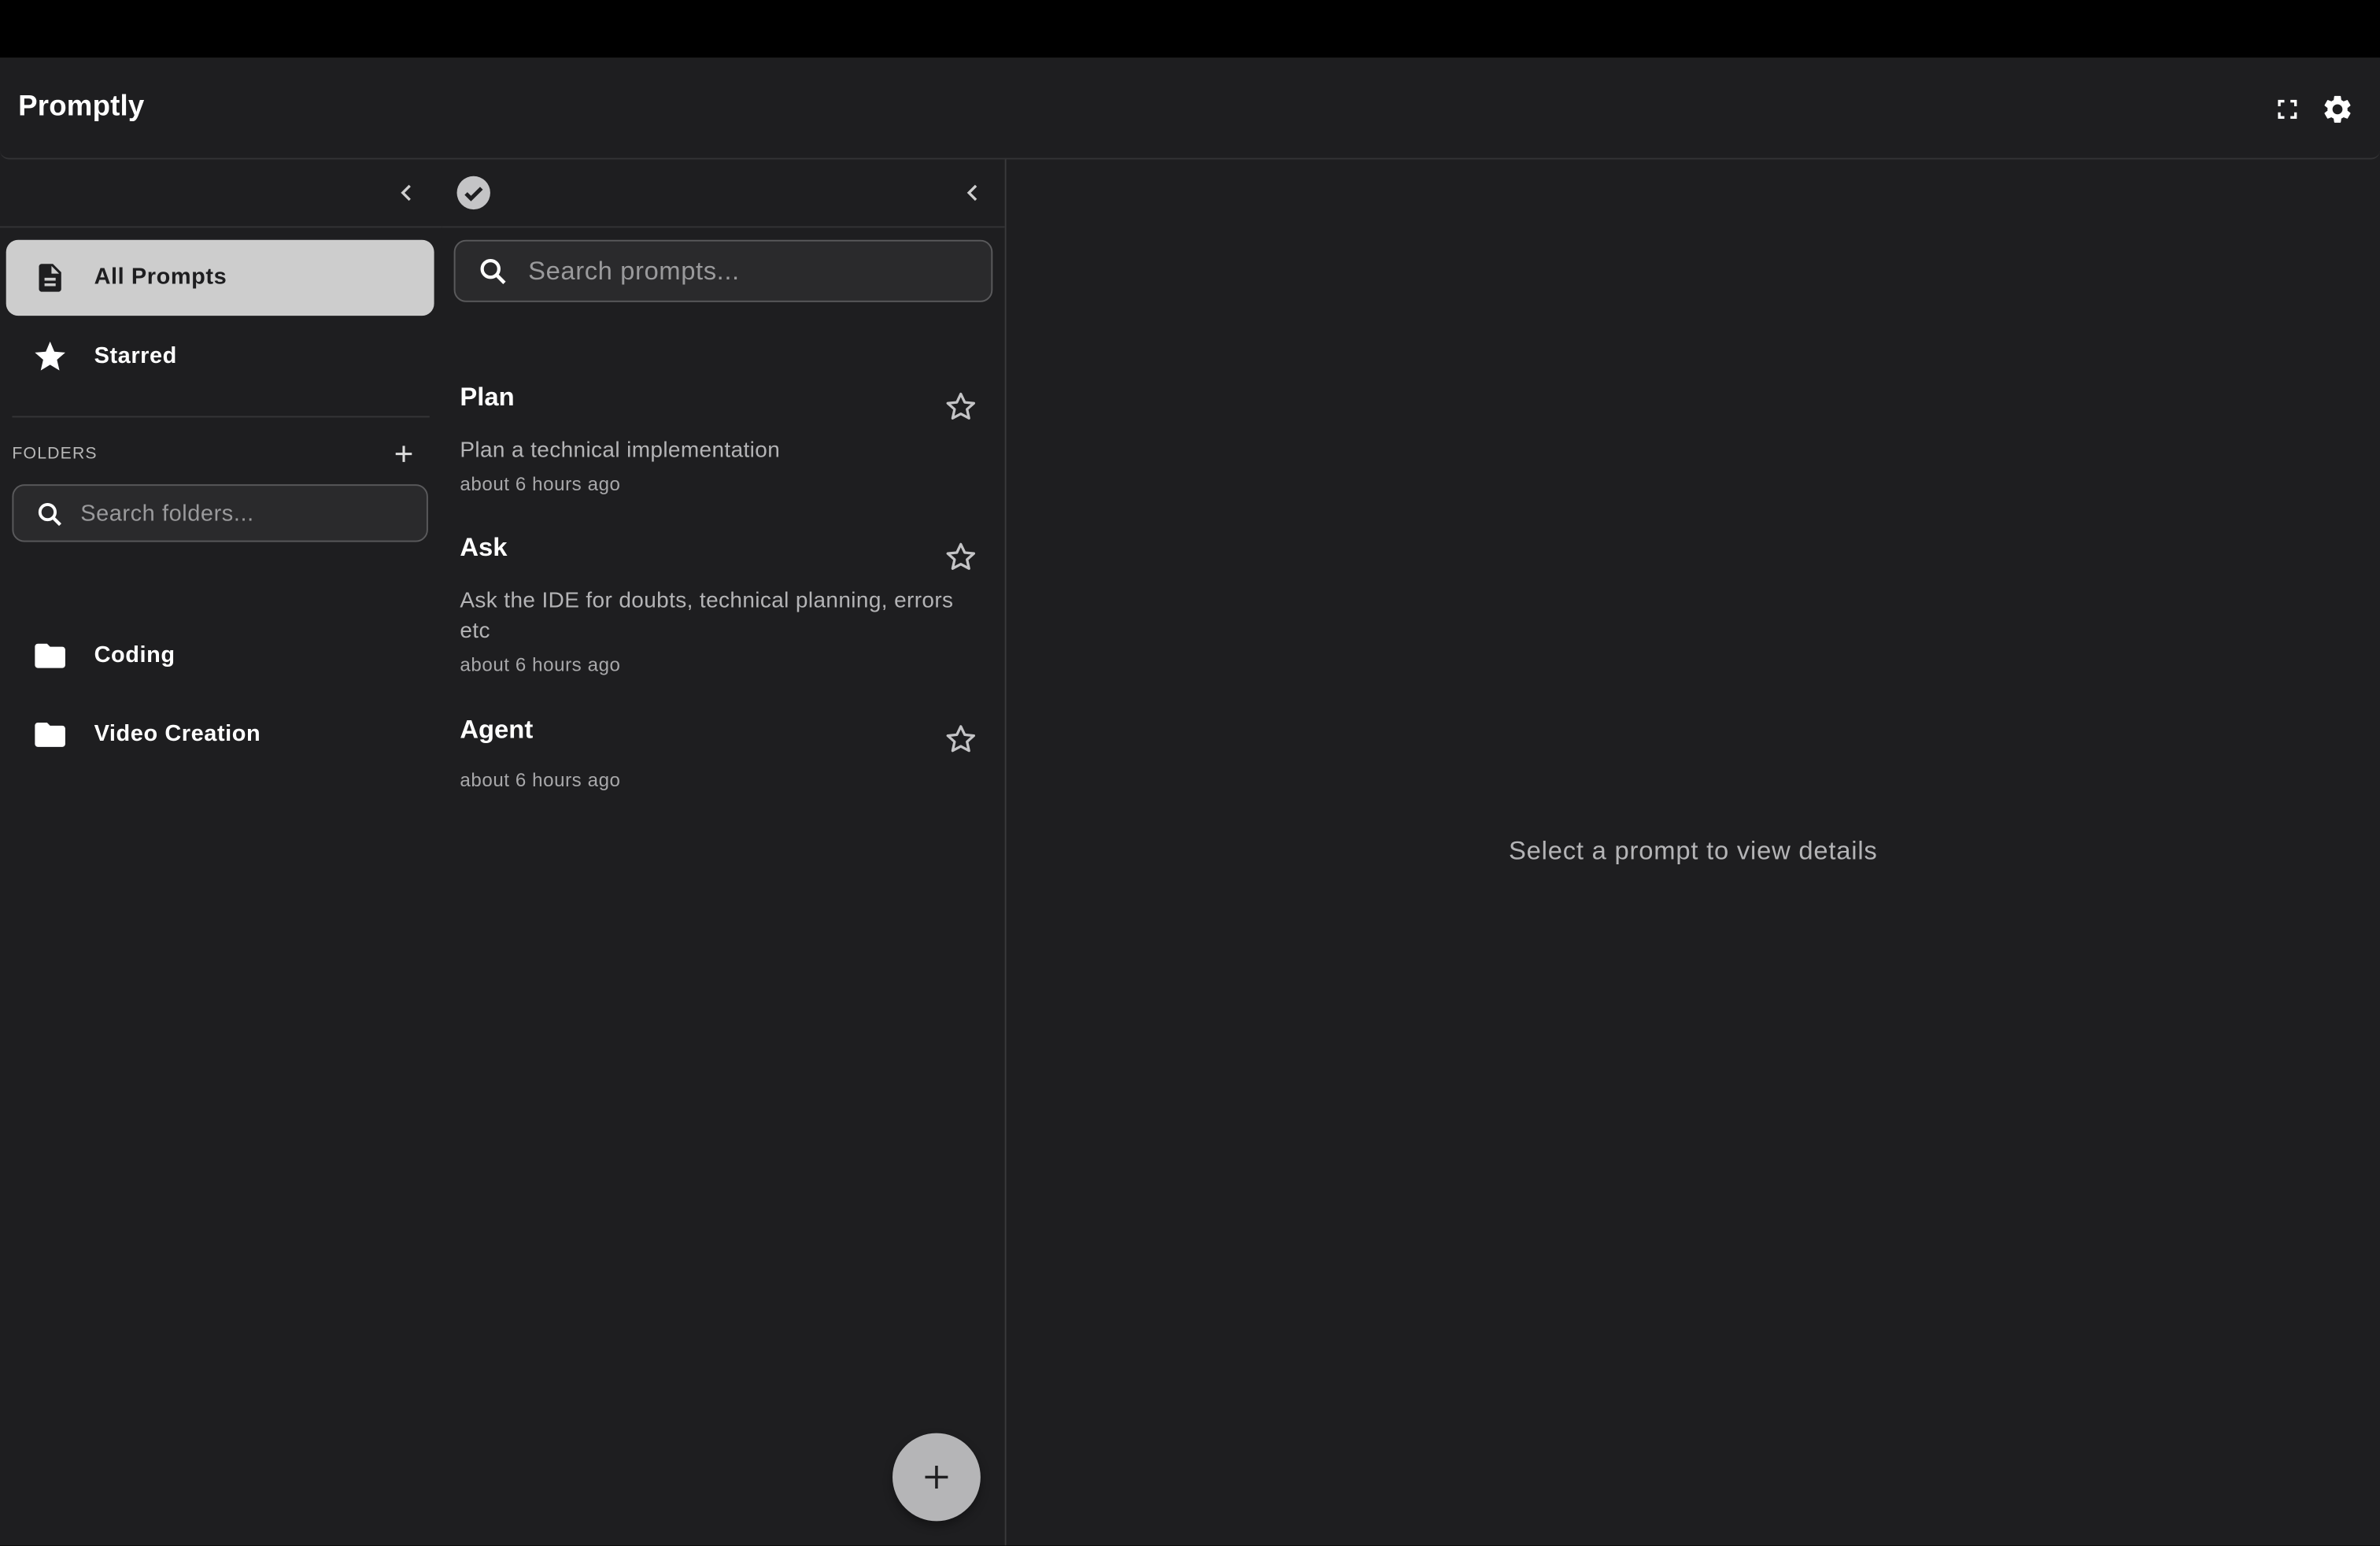 Image resolution: width=2380 pixels, height=1546 pixels. Describe the element at coordinates (487, 397) in the screenshot. I see `prompt-title: Plan` at that location.